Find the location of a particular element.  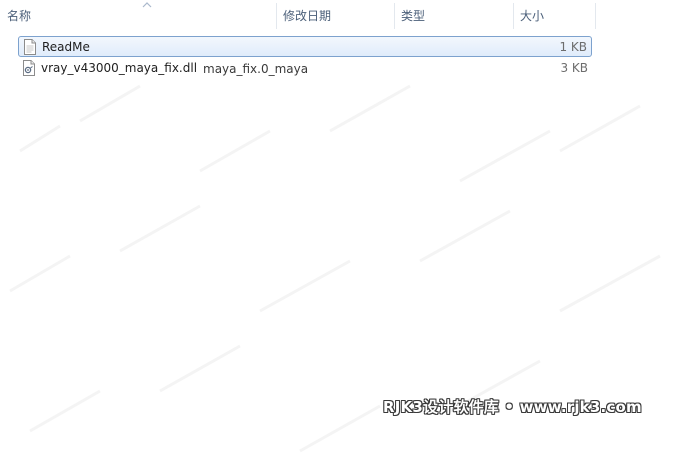

dll-file-icon is located at coordinates (29, 68).